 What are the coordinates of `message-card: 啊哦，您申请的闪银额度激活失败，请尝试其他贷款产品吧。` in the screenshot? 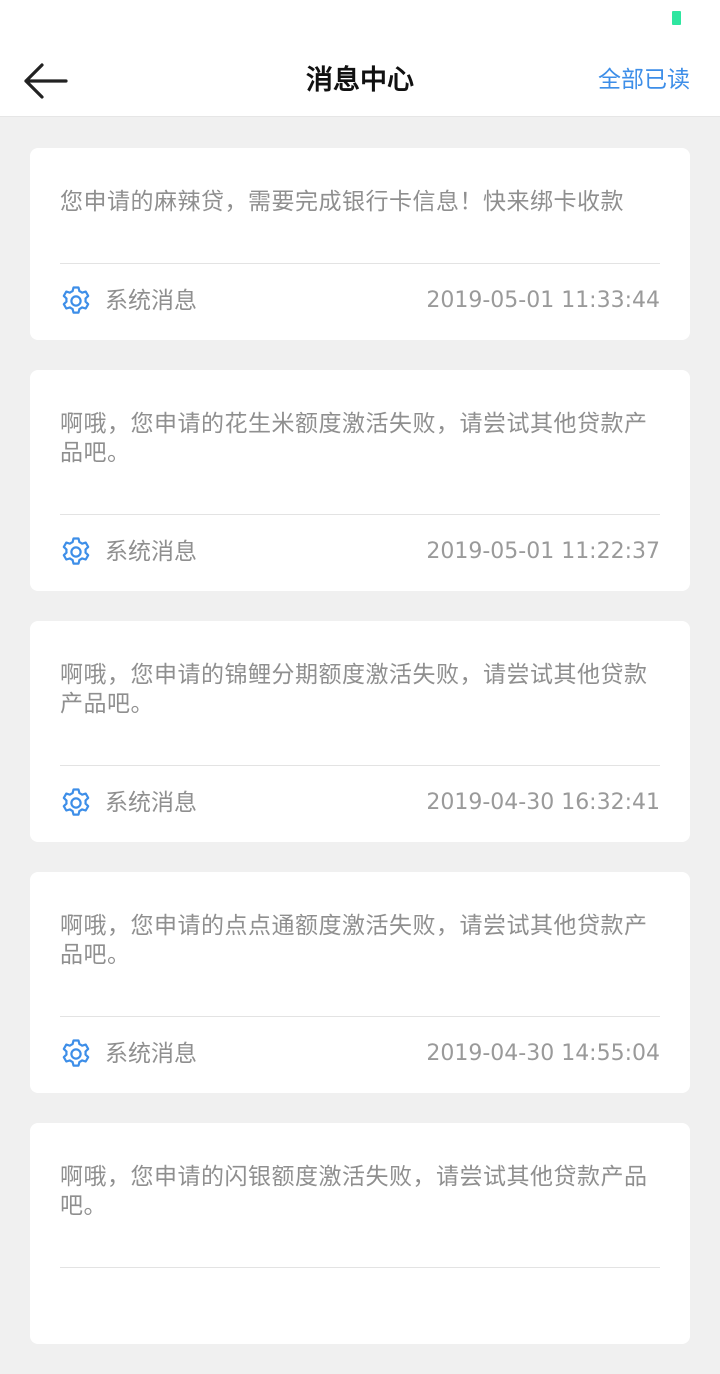 It's located at (360, 1233).